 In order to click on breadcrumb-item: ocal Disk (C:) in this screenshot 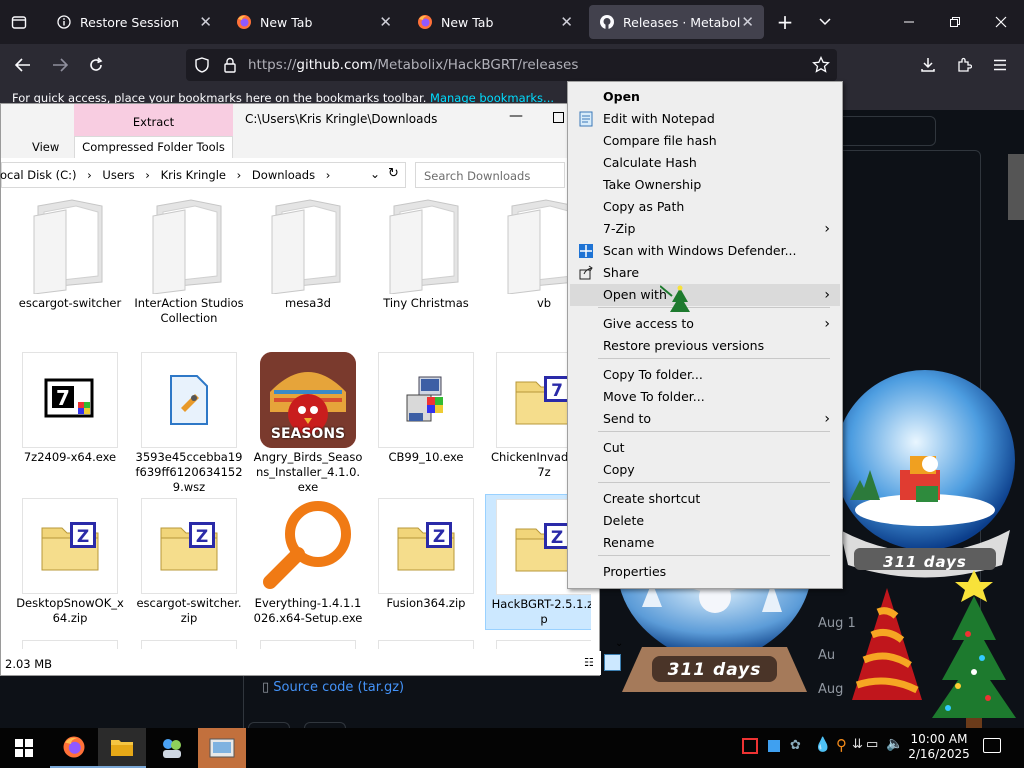, I will do `click(38, 175)`.